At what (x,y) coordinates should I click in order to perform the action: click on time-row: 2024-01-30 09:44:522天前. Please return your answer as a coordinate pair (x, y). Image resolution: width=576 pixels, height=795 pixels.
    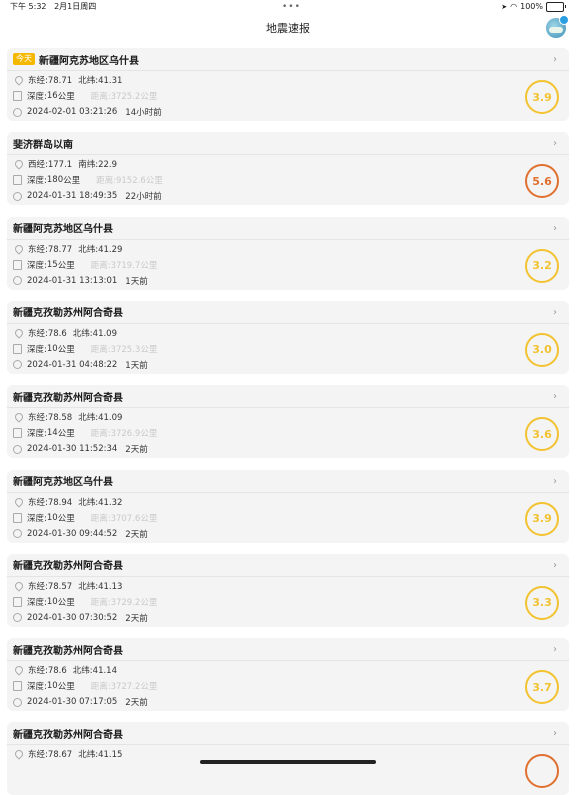
    Looking at the image, I should click on (80, 534).